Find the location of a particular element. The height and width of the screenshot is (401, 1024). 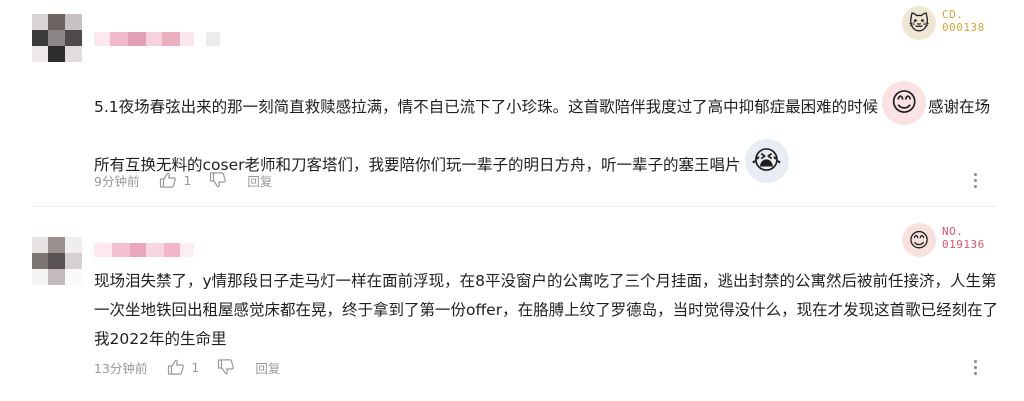

badge-label: NO. is located at coordinates (953, 231).